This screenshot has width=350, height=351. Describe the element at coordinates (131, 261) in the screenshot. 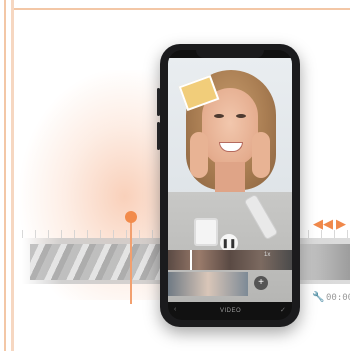

I see `playhead-line` at that location.